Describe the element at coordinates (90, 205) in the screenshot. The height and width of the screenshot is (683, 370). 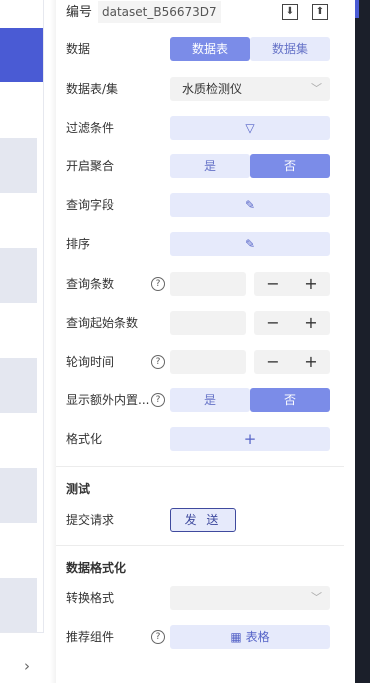
I see `fields-label: 查询字段` at that location.